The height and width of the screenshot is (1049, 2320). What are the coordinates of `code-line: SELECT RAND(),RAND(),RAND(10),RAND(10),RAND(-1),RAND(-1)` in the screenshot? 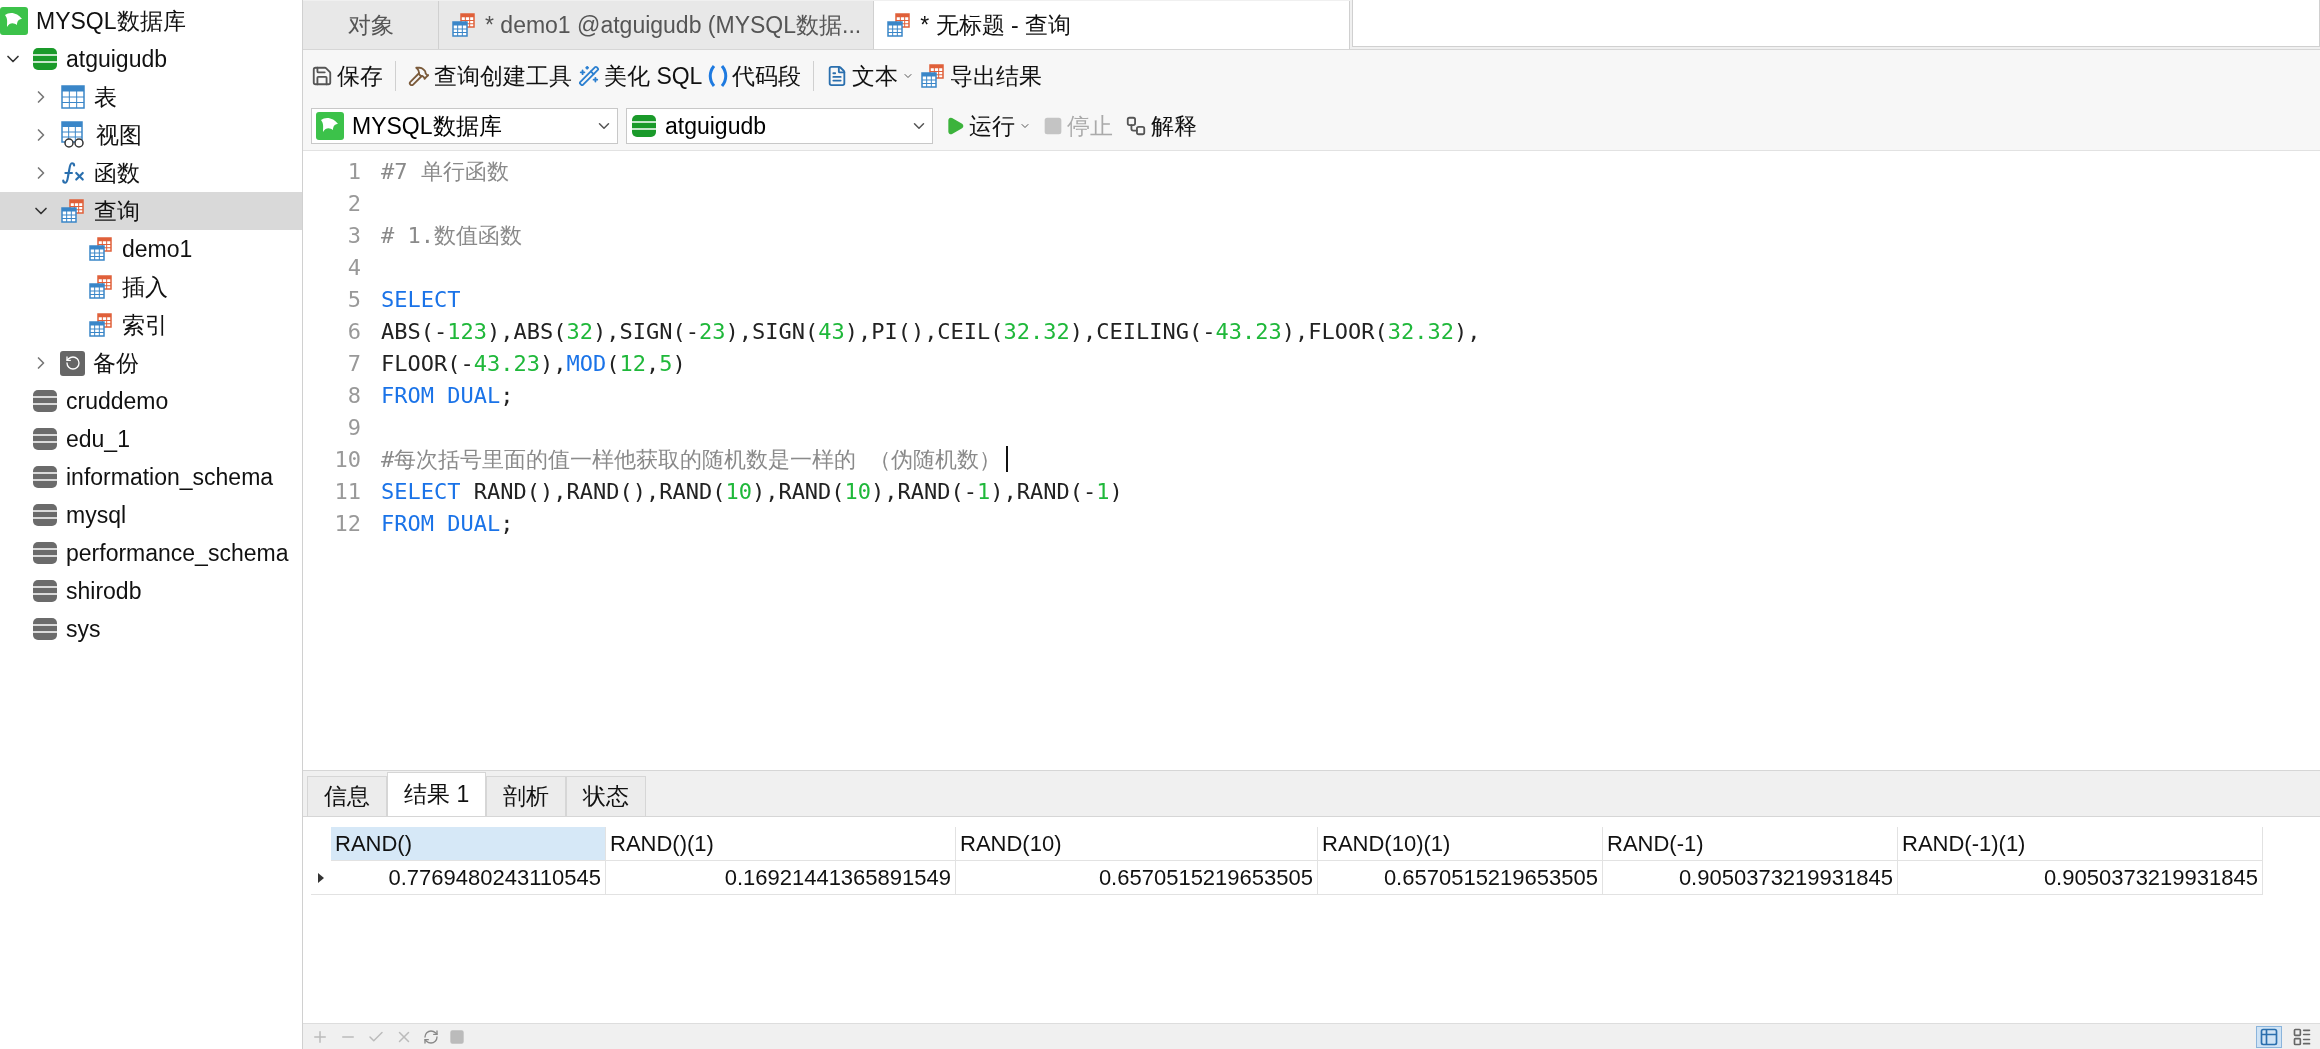 It's located at (752, 491).